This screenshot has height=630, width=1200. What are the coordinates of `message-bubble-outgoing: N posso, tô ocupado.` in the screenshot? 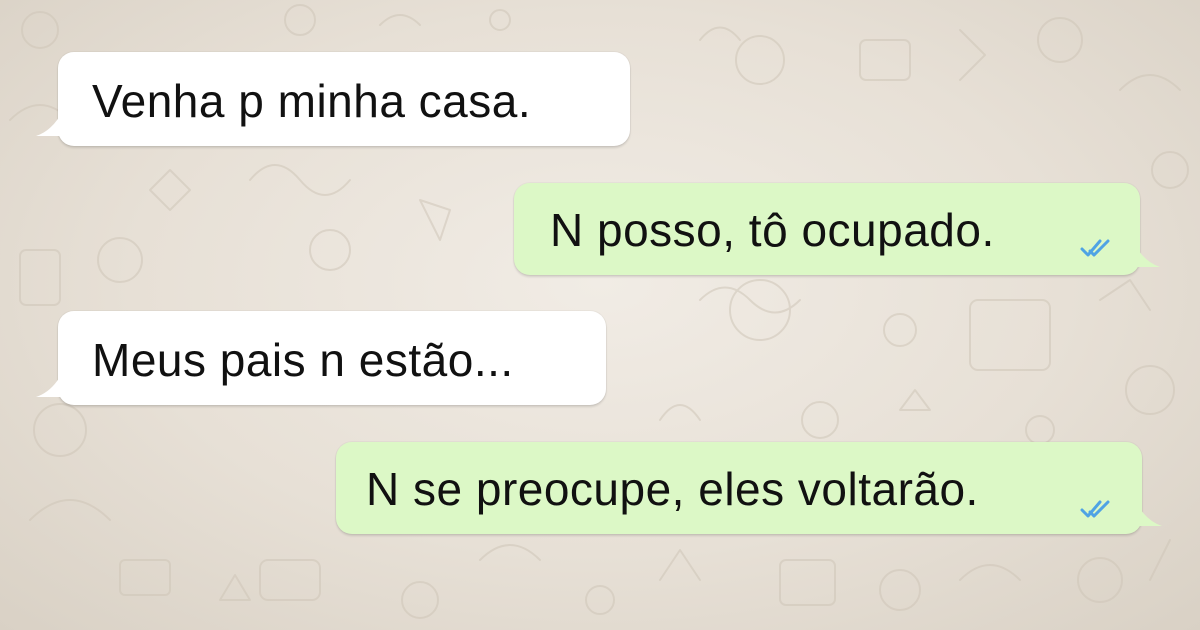 It's located at (837, 229).